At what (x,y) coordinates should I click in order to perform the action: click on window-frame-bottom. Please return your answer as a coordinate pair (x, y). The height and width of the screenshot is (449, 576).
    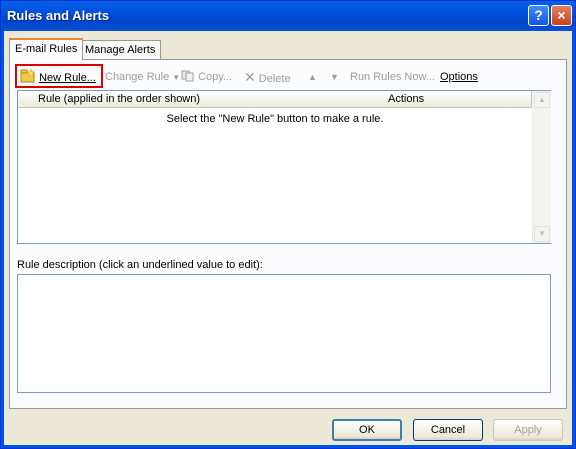
    Looking at the image, I should click on (288, 446).